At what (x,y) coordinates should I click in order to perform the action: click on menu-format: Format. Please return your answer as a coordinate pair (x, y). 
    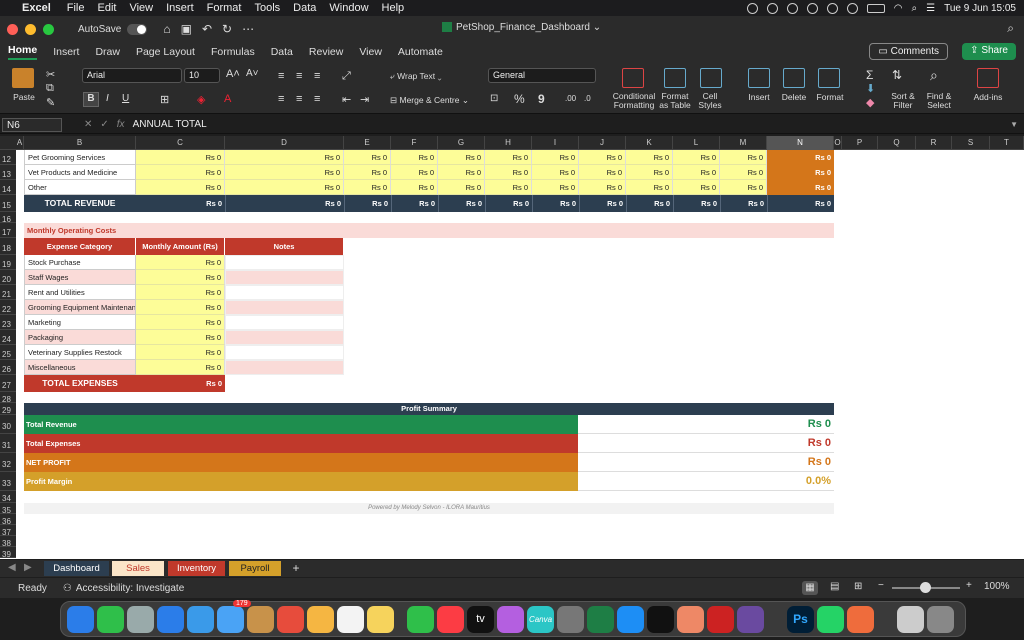
    Looking at the image, I should click on (224, 8).